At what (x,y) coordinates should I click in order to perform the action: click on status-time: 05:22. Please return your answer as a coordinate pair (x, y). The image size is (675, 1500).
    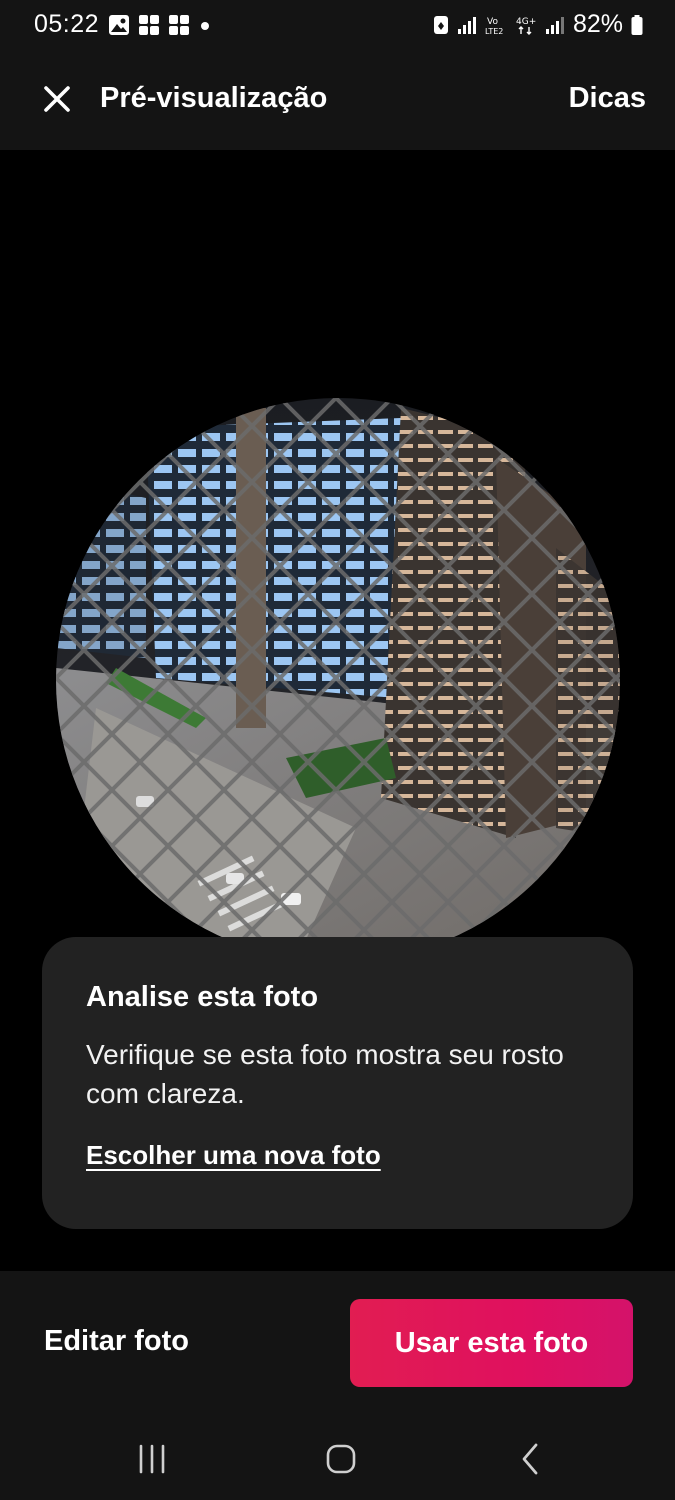
    Looking at the image, I should click on (67, 24).